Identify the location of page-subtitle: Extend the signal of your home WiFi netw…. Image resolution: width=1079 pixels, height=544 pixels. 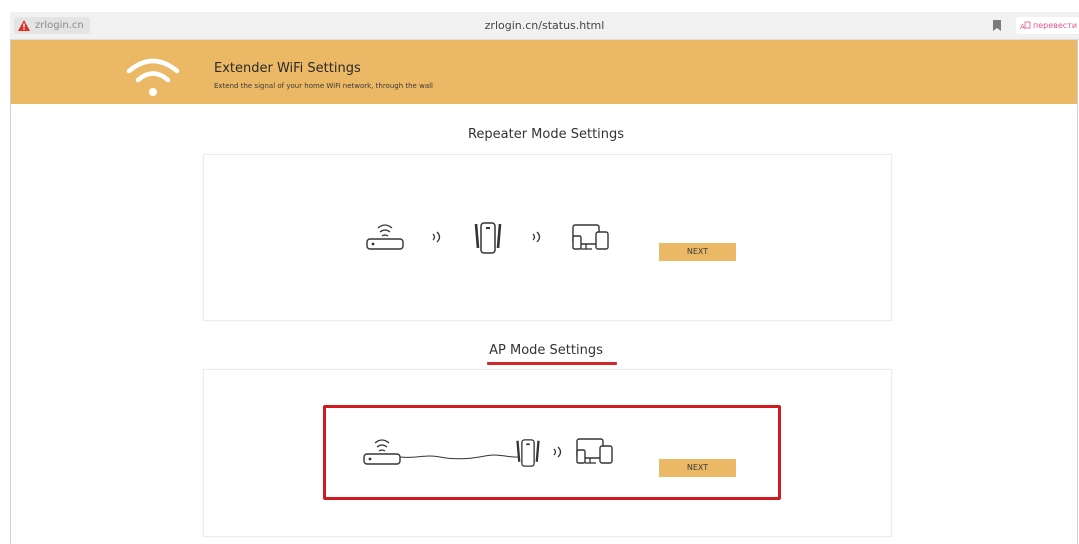
(323, 86).